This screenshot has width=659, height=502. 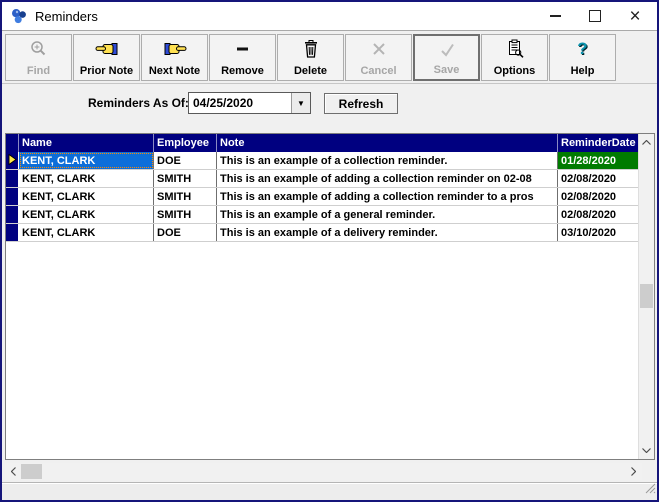 I want to click on grid-header: Name Employee Note ReminderDate, so click(x=330, y=143).